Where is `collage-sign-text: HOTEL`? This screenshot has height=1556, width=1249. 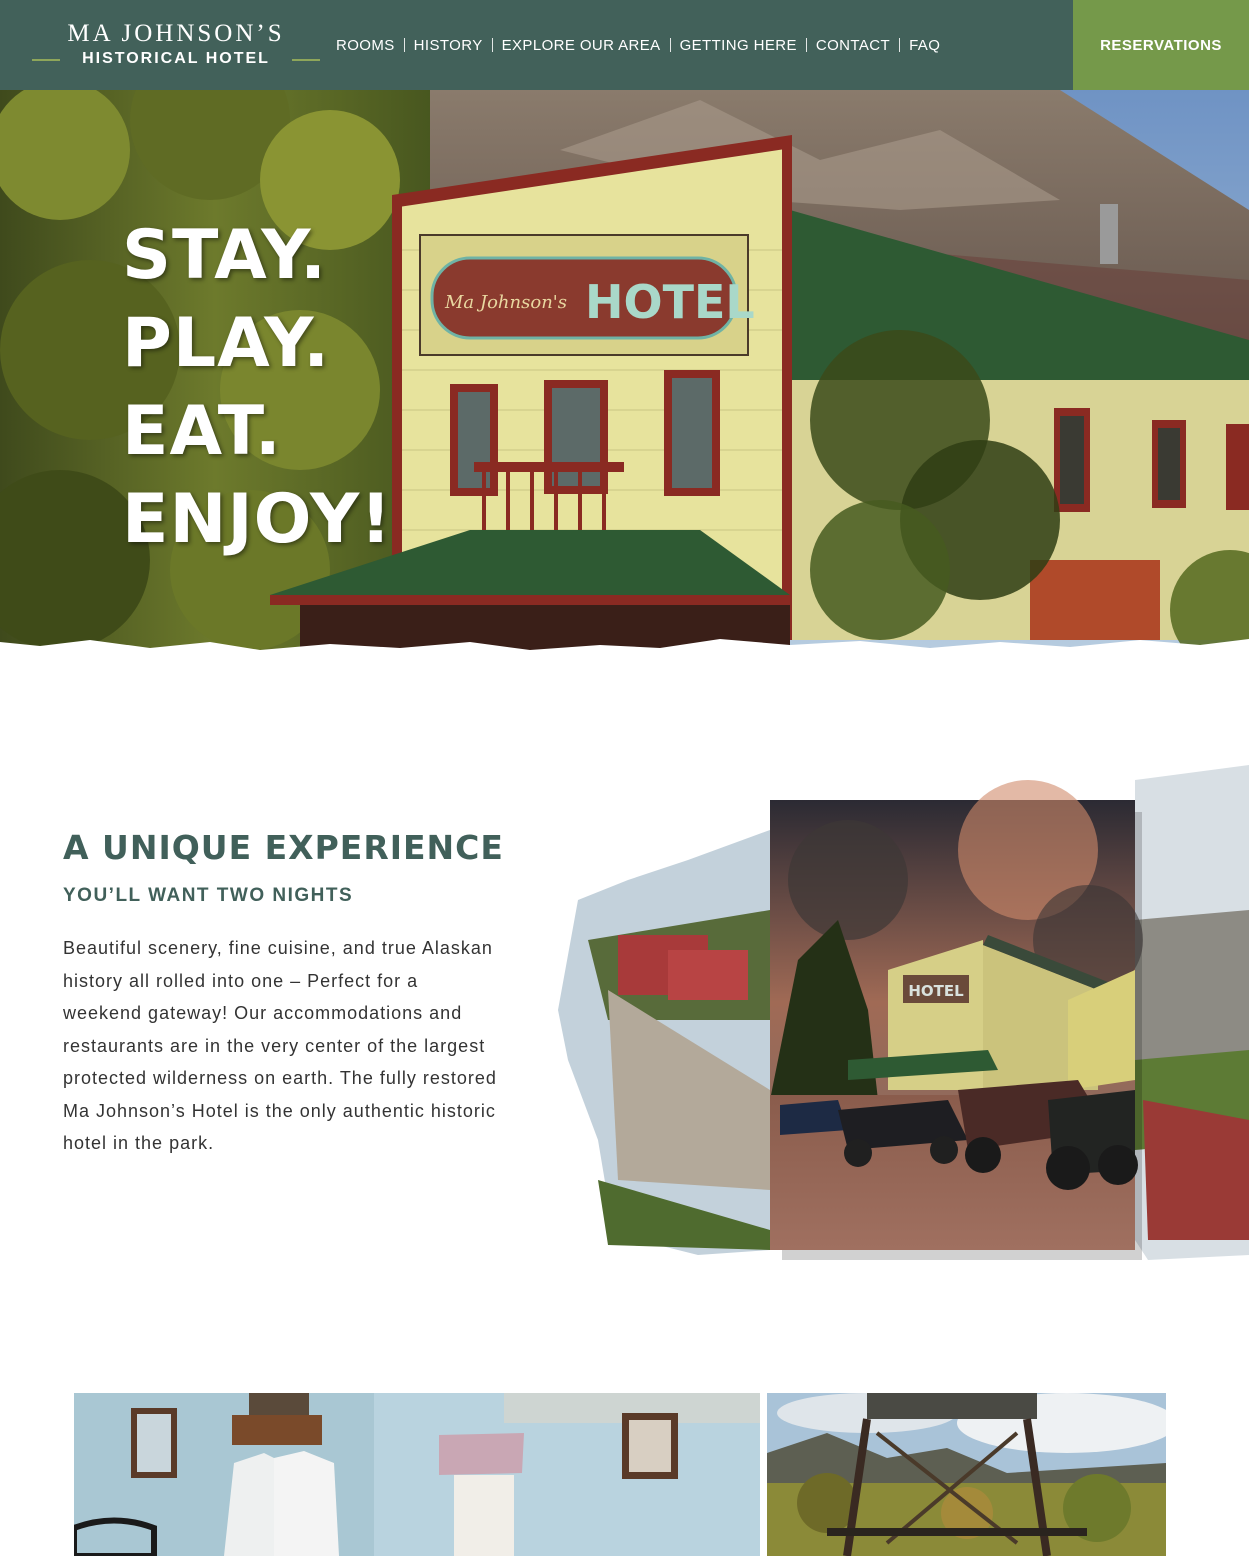 collage-sign-text: HOTEL is located at coordinates (936, 991).